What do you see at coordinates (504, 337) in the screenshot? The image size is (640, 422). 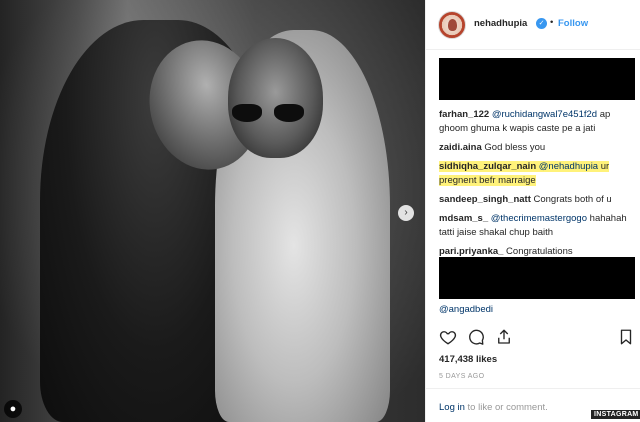 I see `share-icon` at bounding box center [504, 337].